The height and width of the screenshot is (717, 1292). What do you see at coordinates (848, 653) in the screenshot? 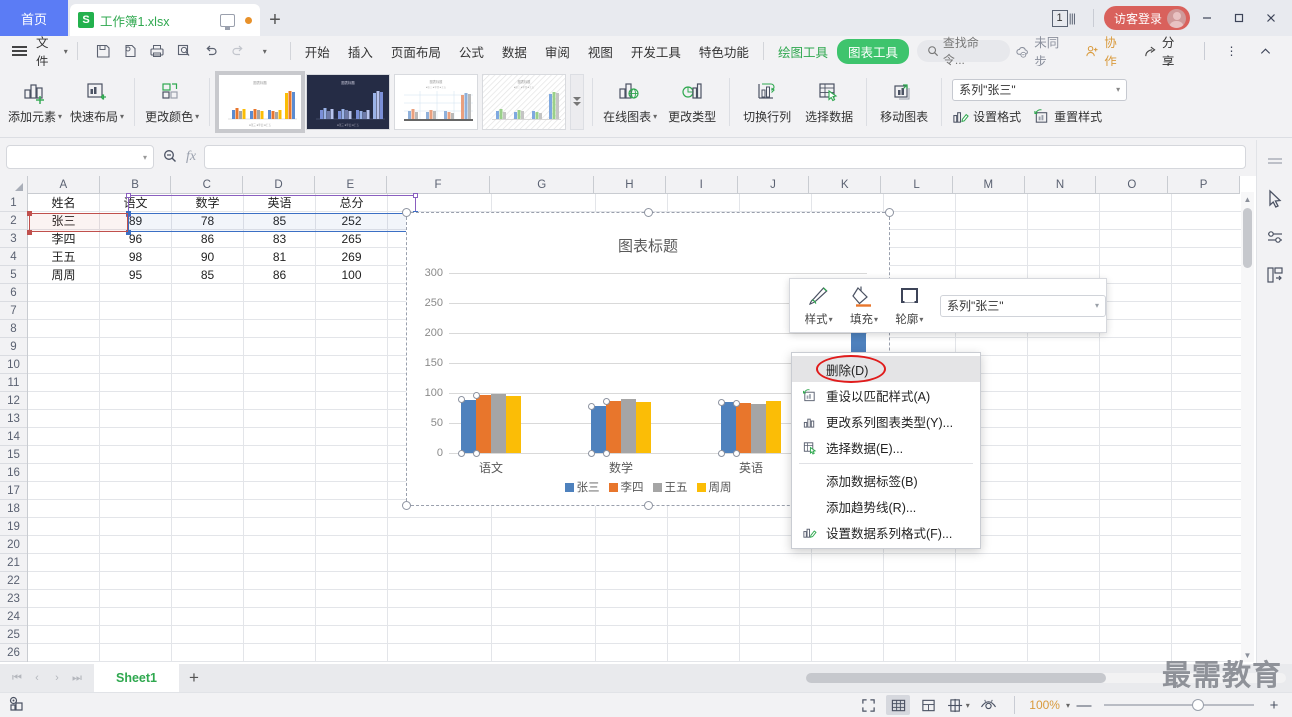
I see `cell-K26` at bounding box center [848, 653].